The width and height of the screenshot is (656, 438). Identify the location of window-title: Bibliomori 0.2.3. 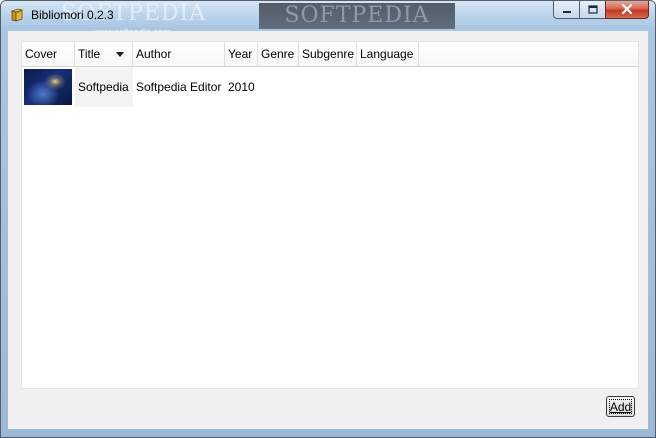
(72, 15).